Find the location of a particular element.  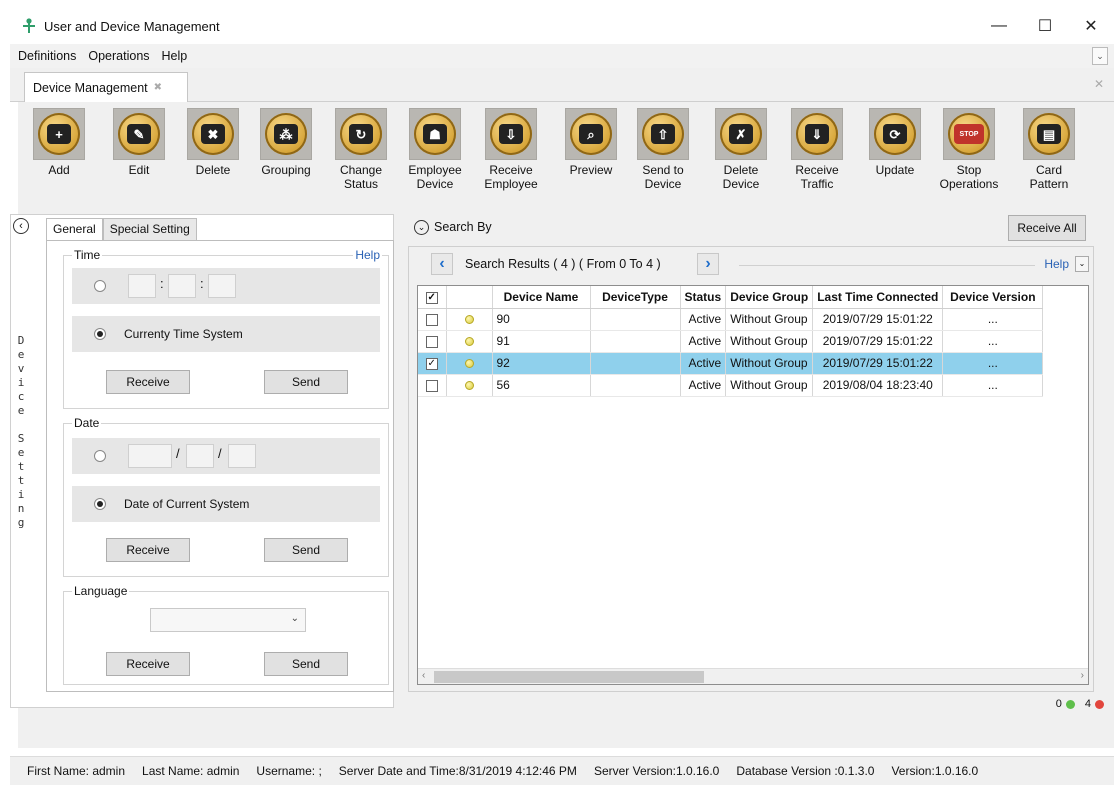

select-all-cell: ✓ is located at coordinates (432, 297).